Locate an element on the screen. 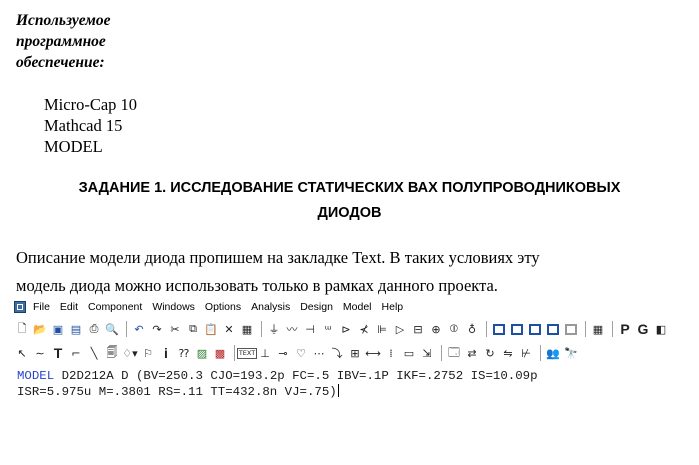  mirror-icon: ⇄ is located at coordinates (472, 353).